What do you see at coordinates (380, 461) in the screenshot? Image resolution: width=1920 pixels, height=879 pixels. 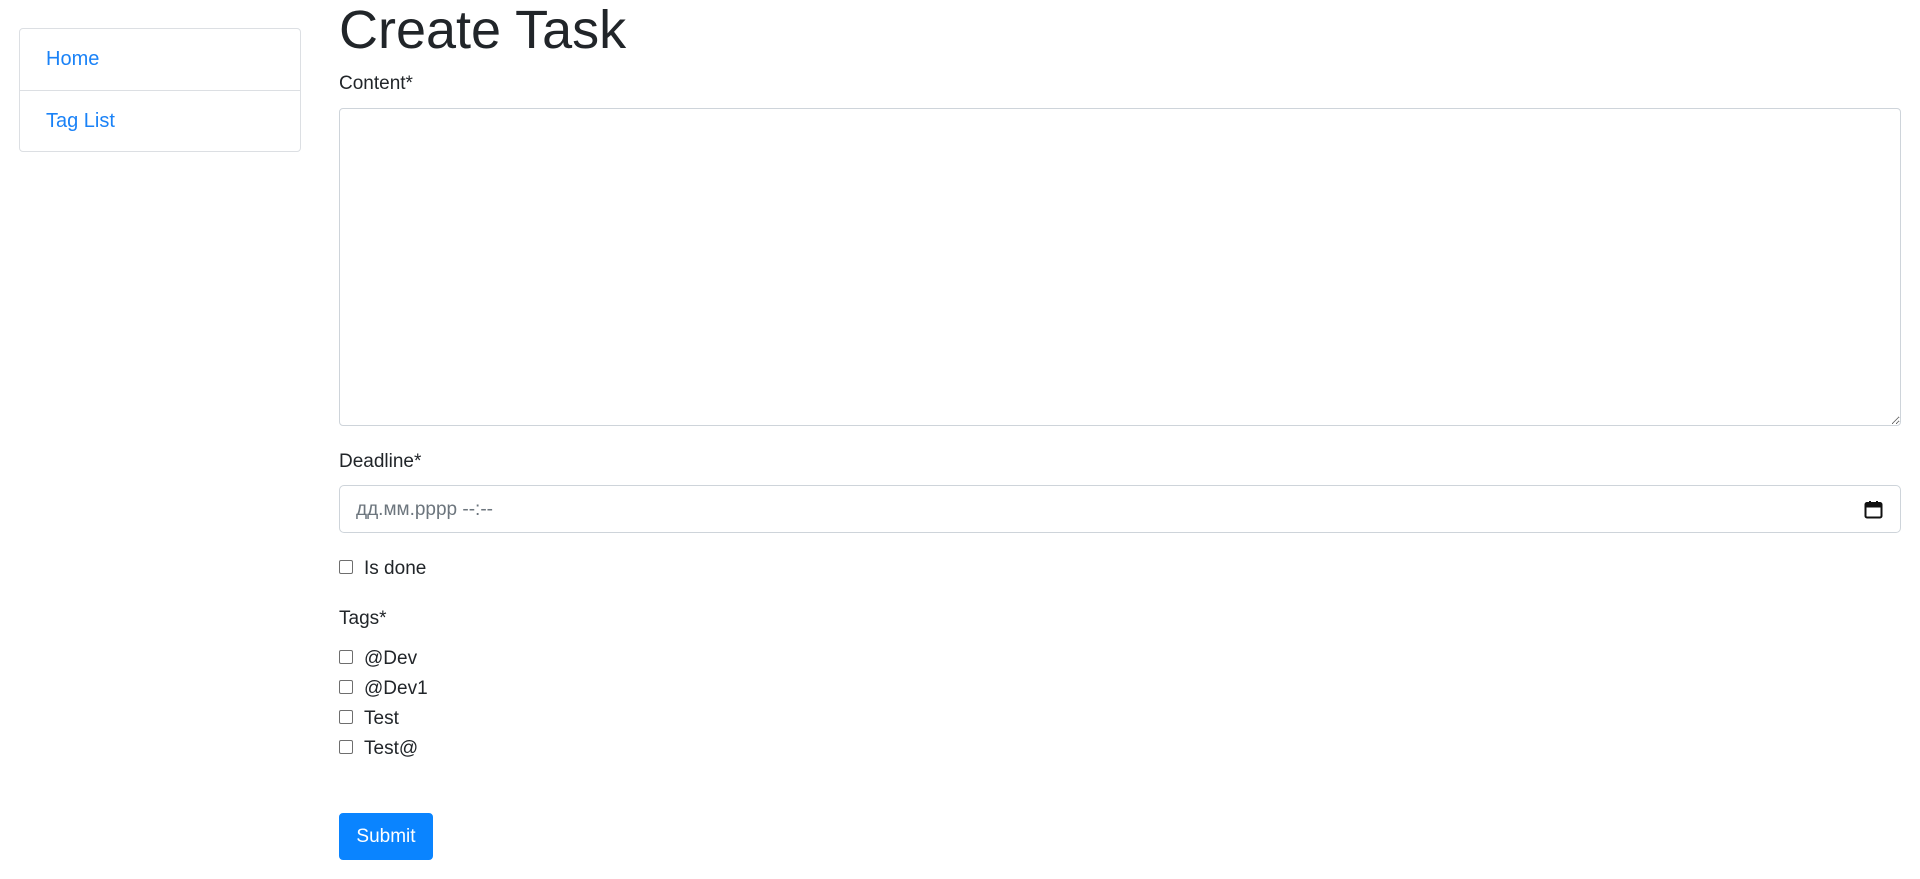 I see `deadline-label: Deadline*` at bounding box center [380, 461].